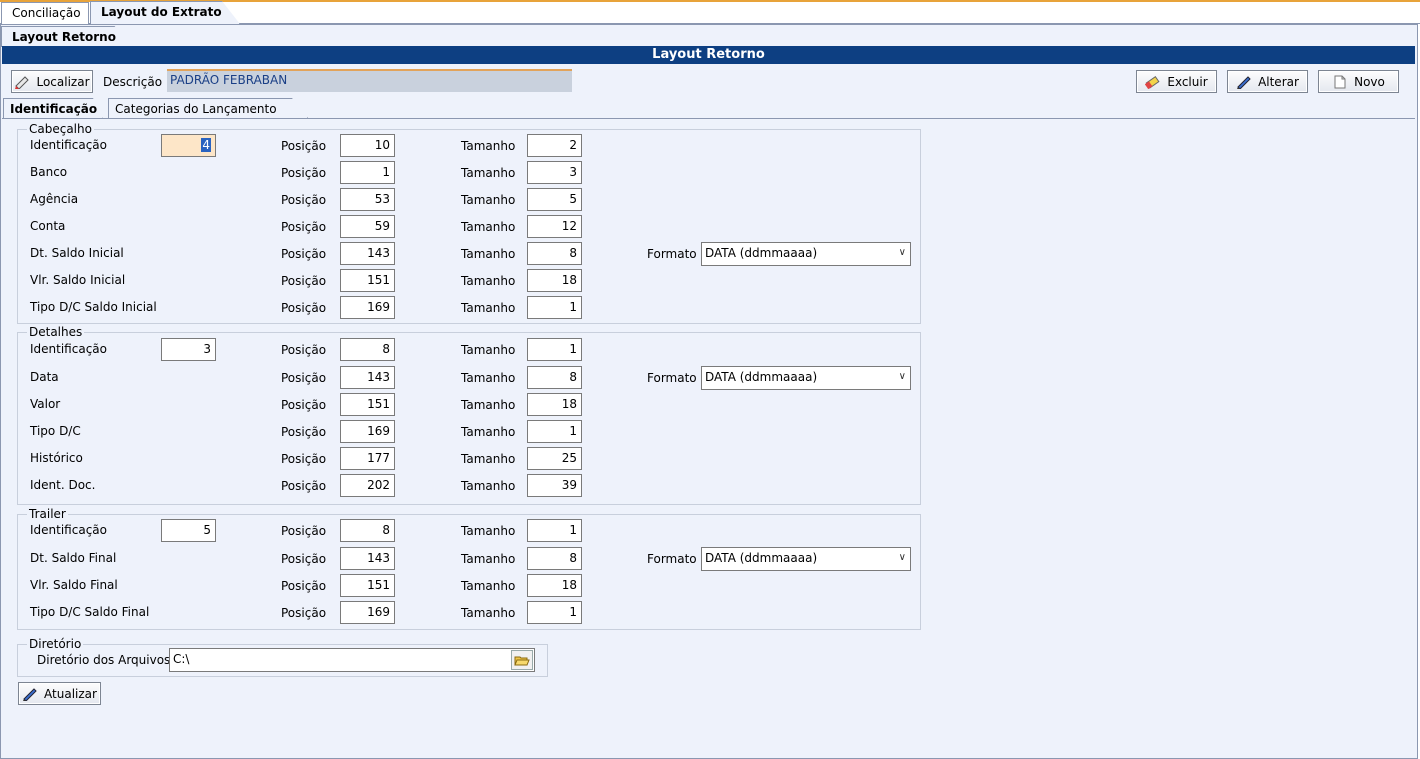  What do you see at coordinates (554, 253) in the screenshot?
I see `cabecalho-tamanho-input: 8` at bounding box center [554, 253].